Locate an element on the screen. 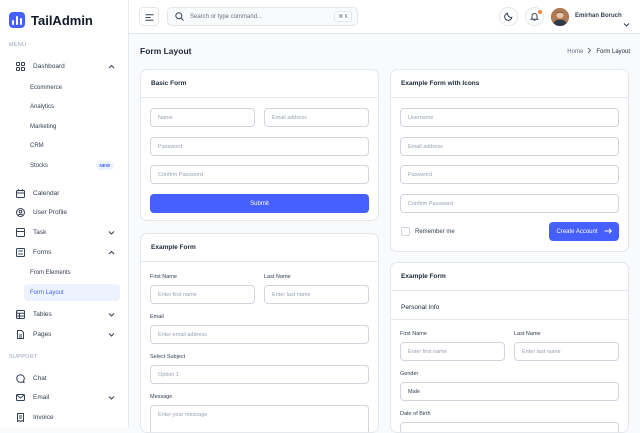 This screenshot has height=433, width=640. user-name: Emirhan Boruch is located at coordinates (598, 16).